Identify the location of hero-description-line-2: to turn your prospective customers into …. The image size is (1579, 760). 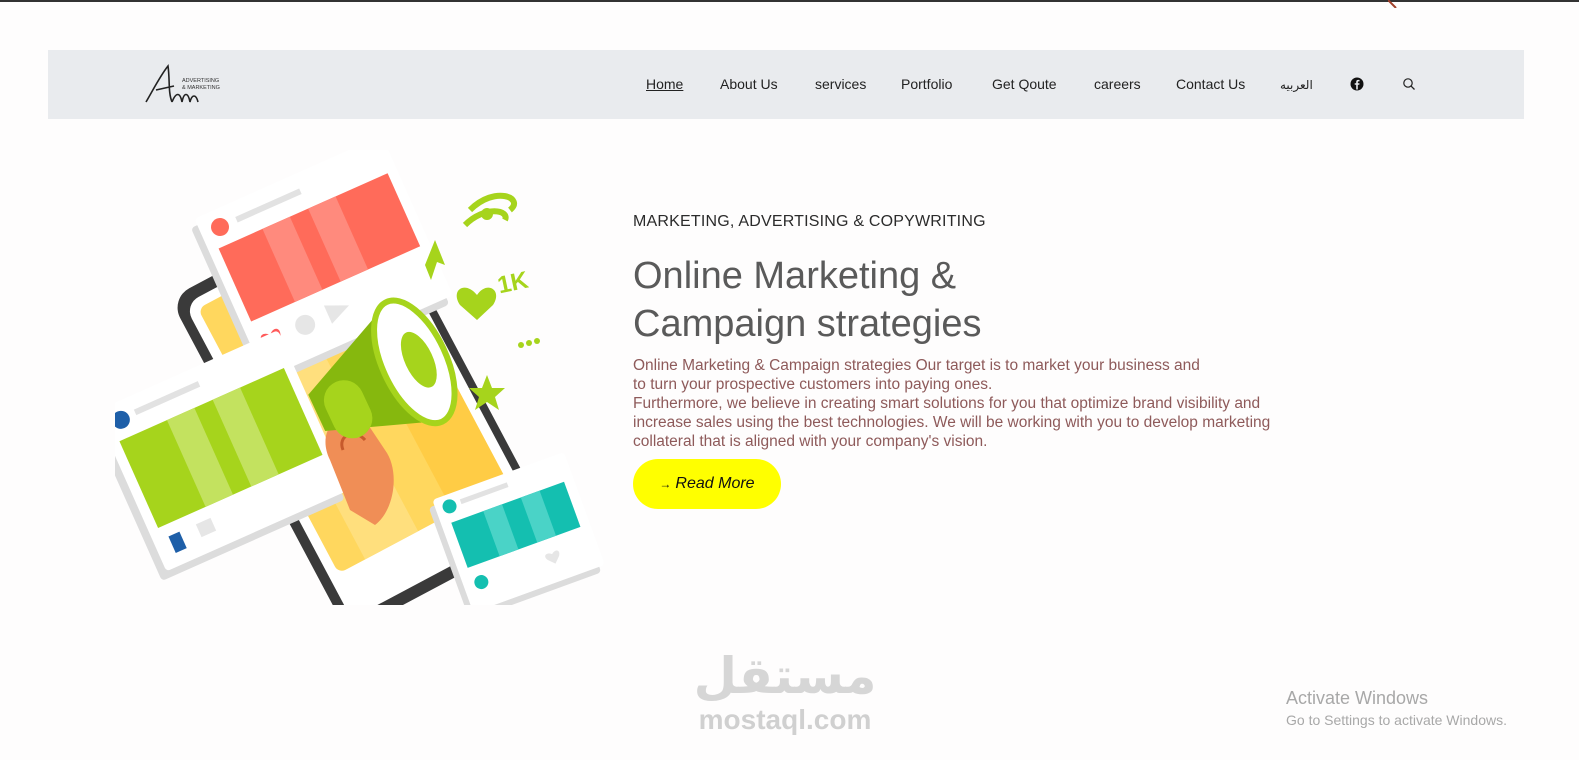
(813, 384).